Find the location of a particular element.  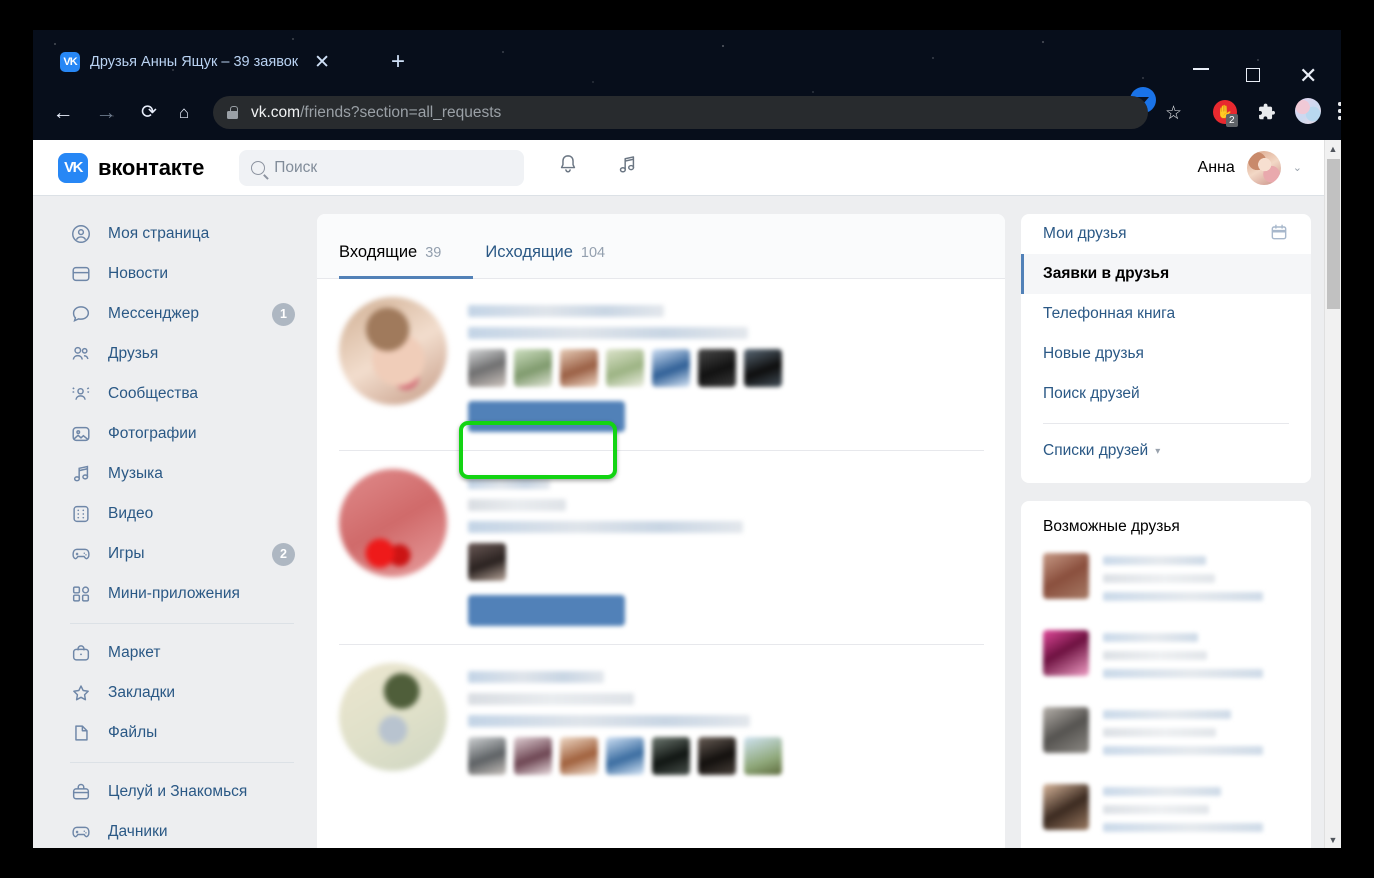

calendar-icon is located at coordinates (1279, 234).